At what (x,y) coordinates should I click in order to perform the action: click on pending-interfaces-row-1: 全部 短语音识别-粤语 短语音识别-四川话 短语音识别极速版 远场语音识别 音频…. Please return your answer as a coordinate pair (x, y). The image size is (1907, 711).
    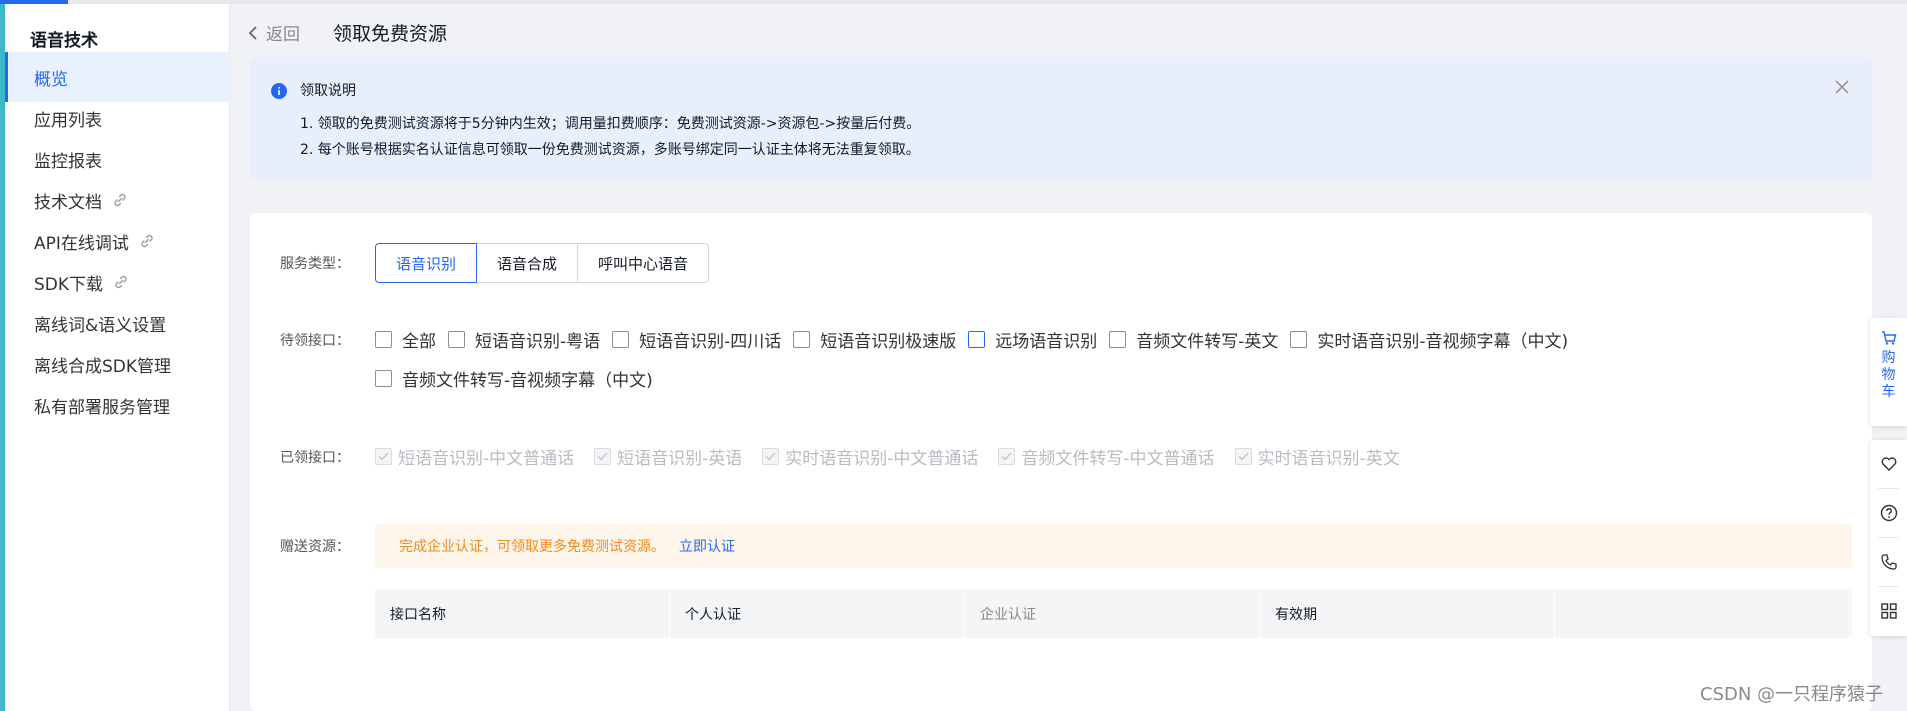
    Looking at the image, I should click on (977, 339).